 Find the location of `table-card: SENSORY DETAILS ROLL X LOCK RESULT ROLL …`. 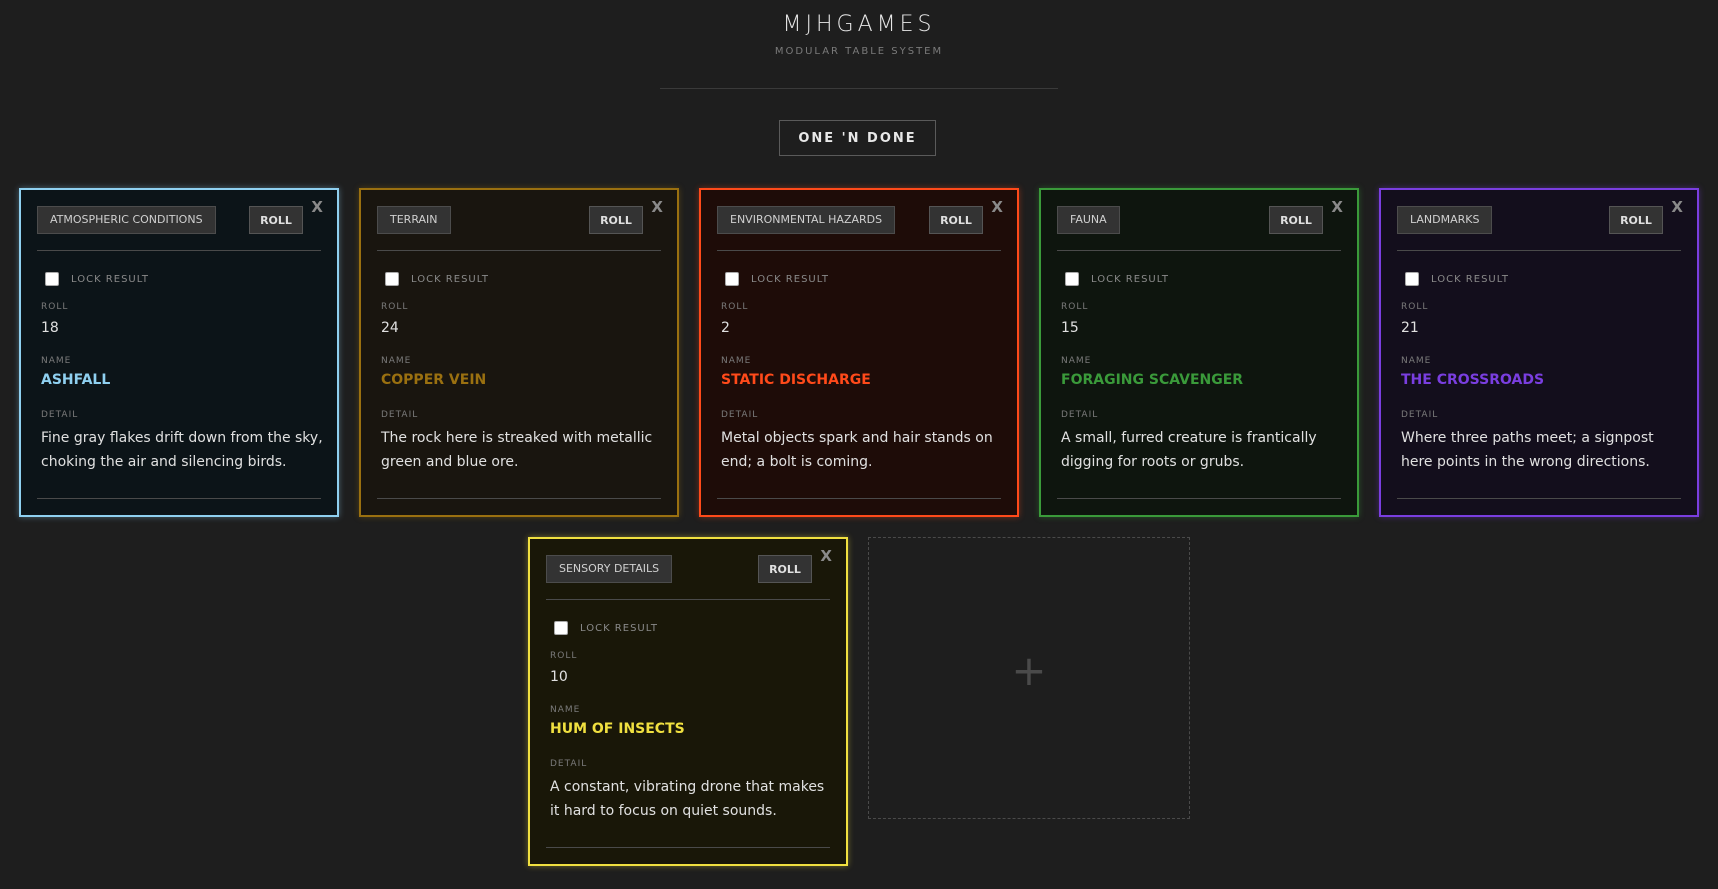

table-card: SENSORY DETAILS ROLL X LOCK RESULT ROLL … is located at coordinates (688, 701).